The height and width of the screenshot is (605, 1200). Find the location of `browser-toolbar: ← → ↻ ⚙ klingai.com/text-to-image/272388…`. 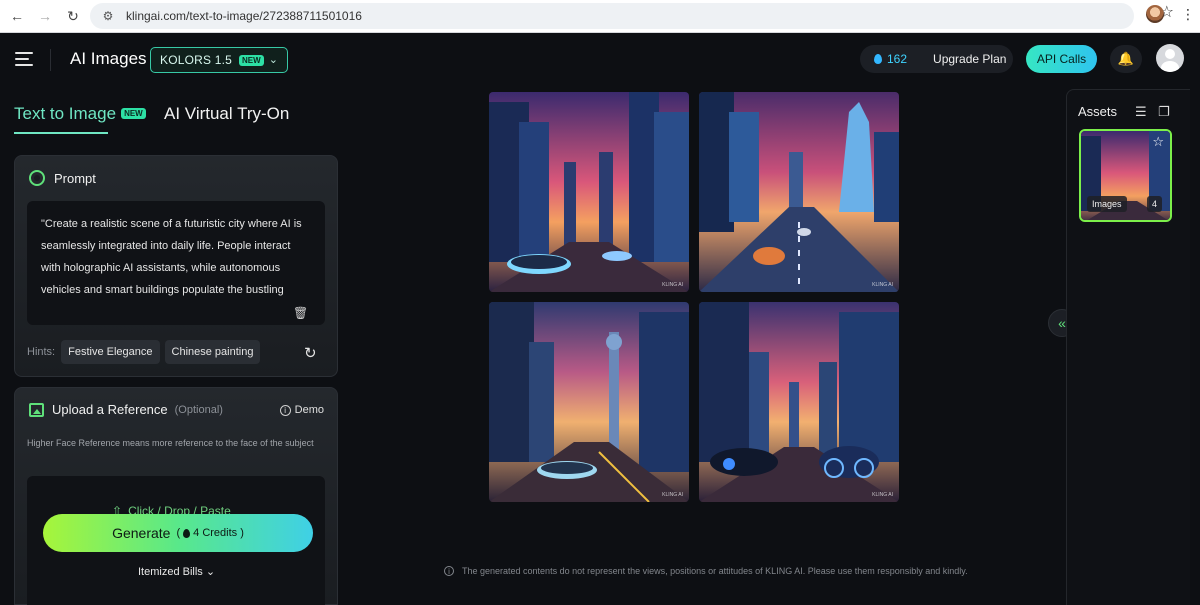

browser-toolbar: ← → ↻ ⚙ klingai.com/text-to-image/272388… is located at coordinates (600, 16).